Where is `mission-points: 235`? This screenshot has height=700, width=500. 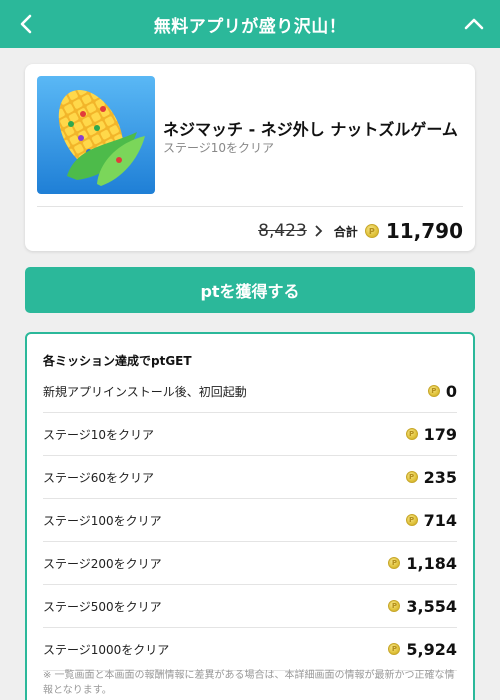 mission-points: 235 is located at coordinates (440, 477).